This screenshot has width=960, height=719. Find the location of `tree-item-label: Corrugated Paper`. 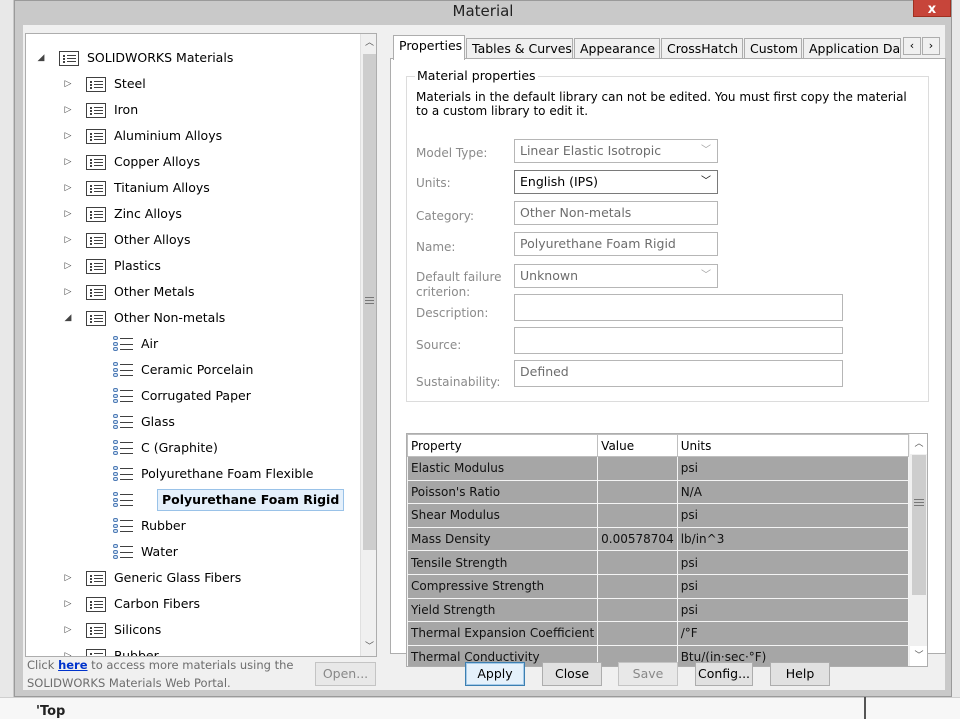

tree-item-label: Corrugated Paper is located at coordinates (196, 395).